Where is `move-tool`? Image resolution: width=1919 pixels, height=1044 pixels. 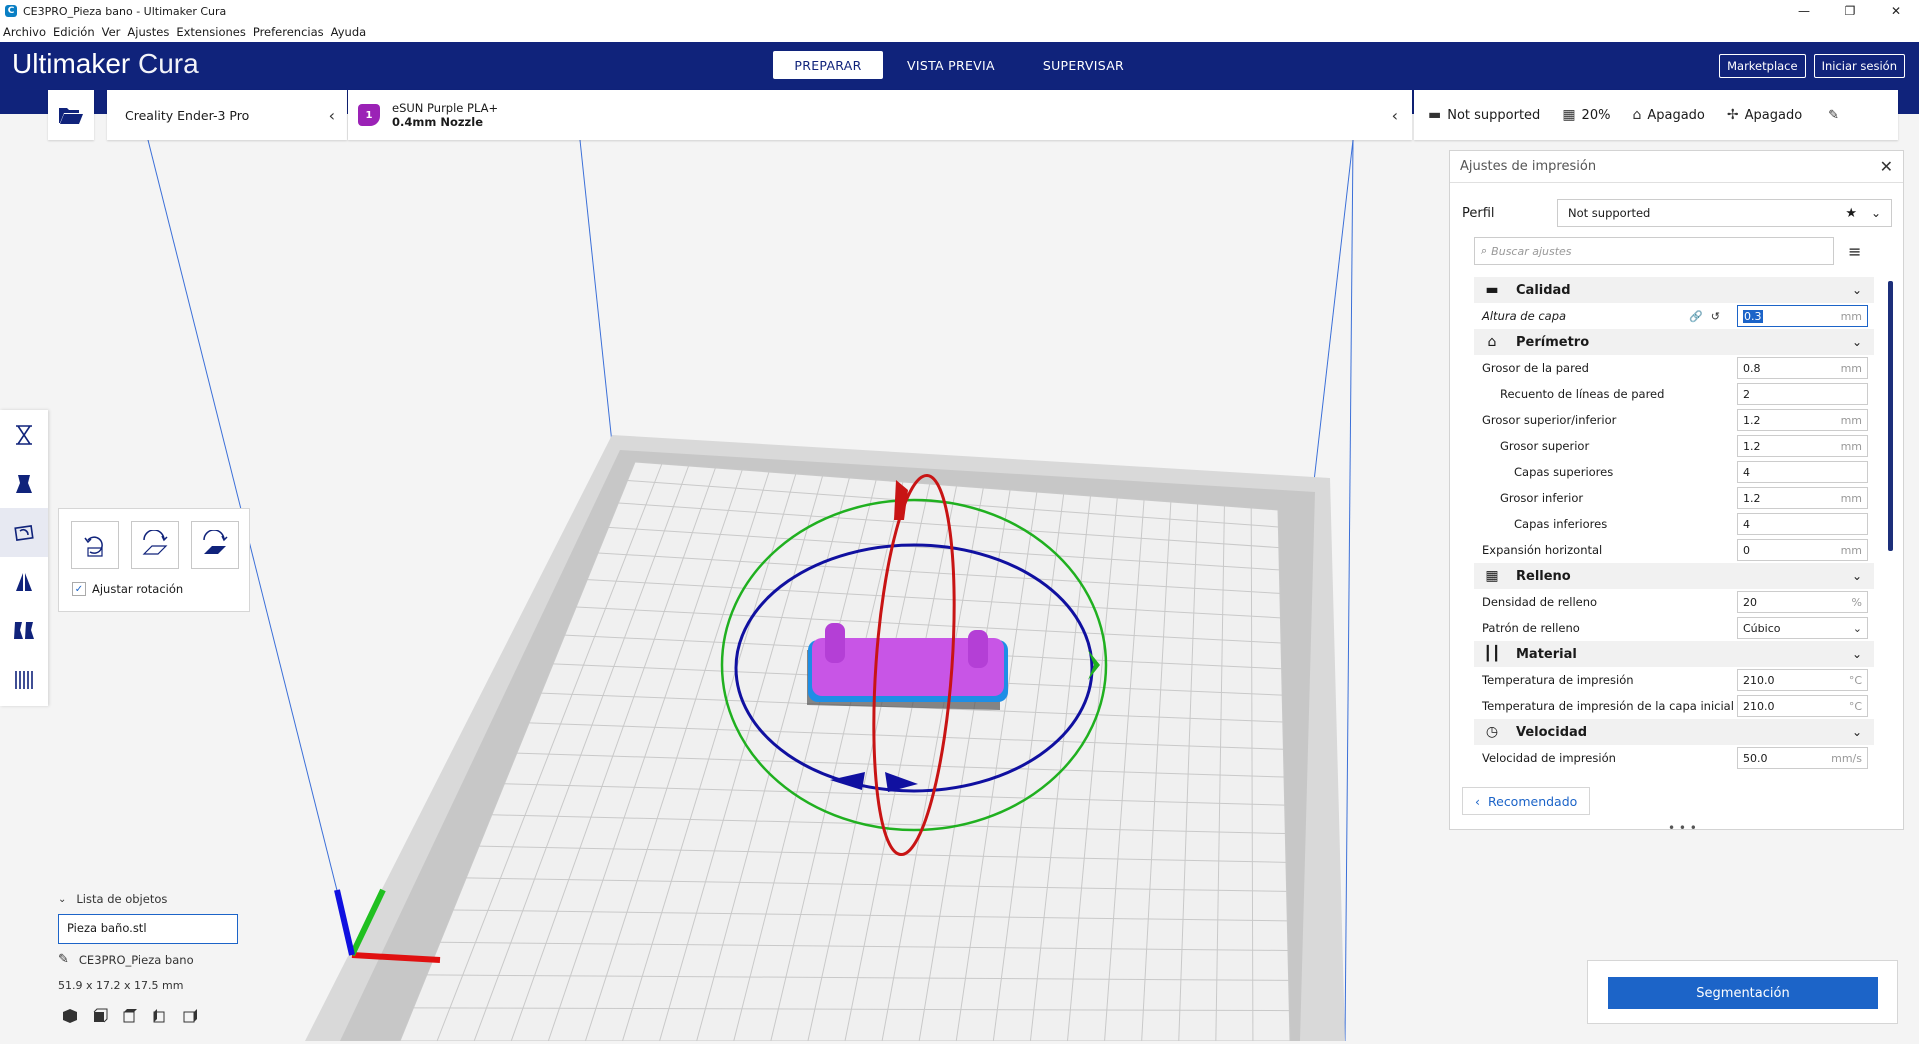 move-tool is located at coordinates (24, 434).